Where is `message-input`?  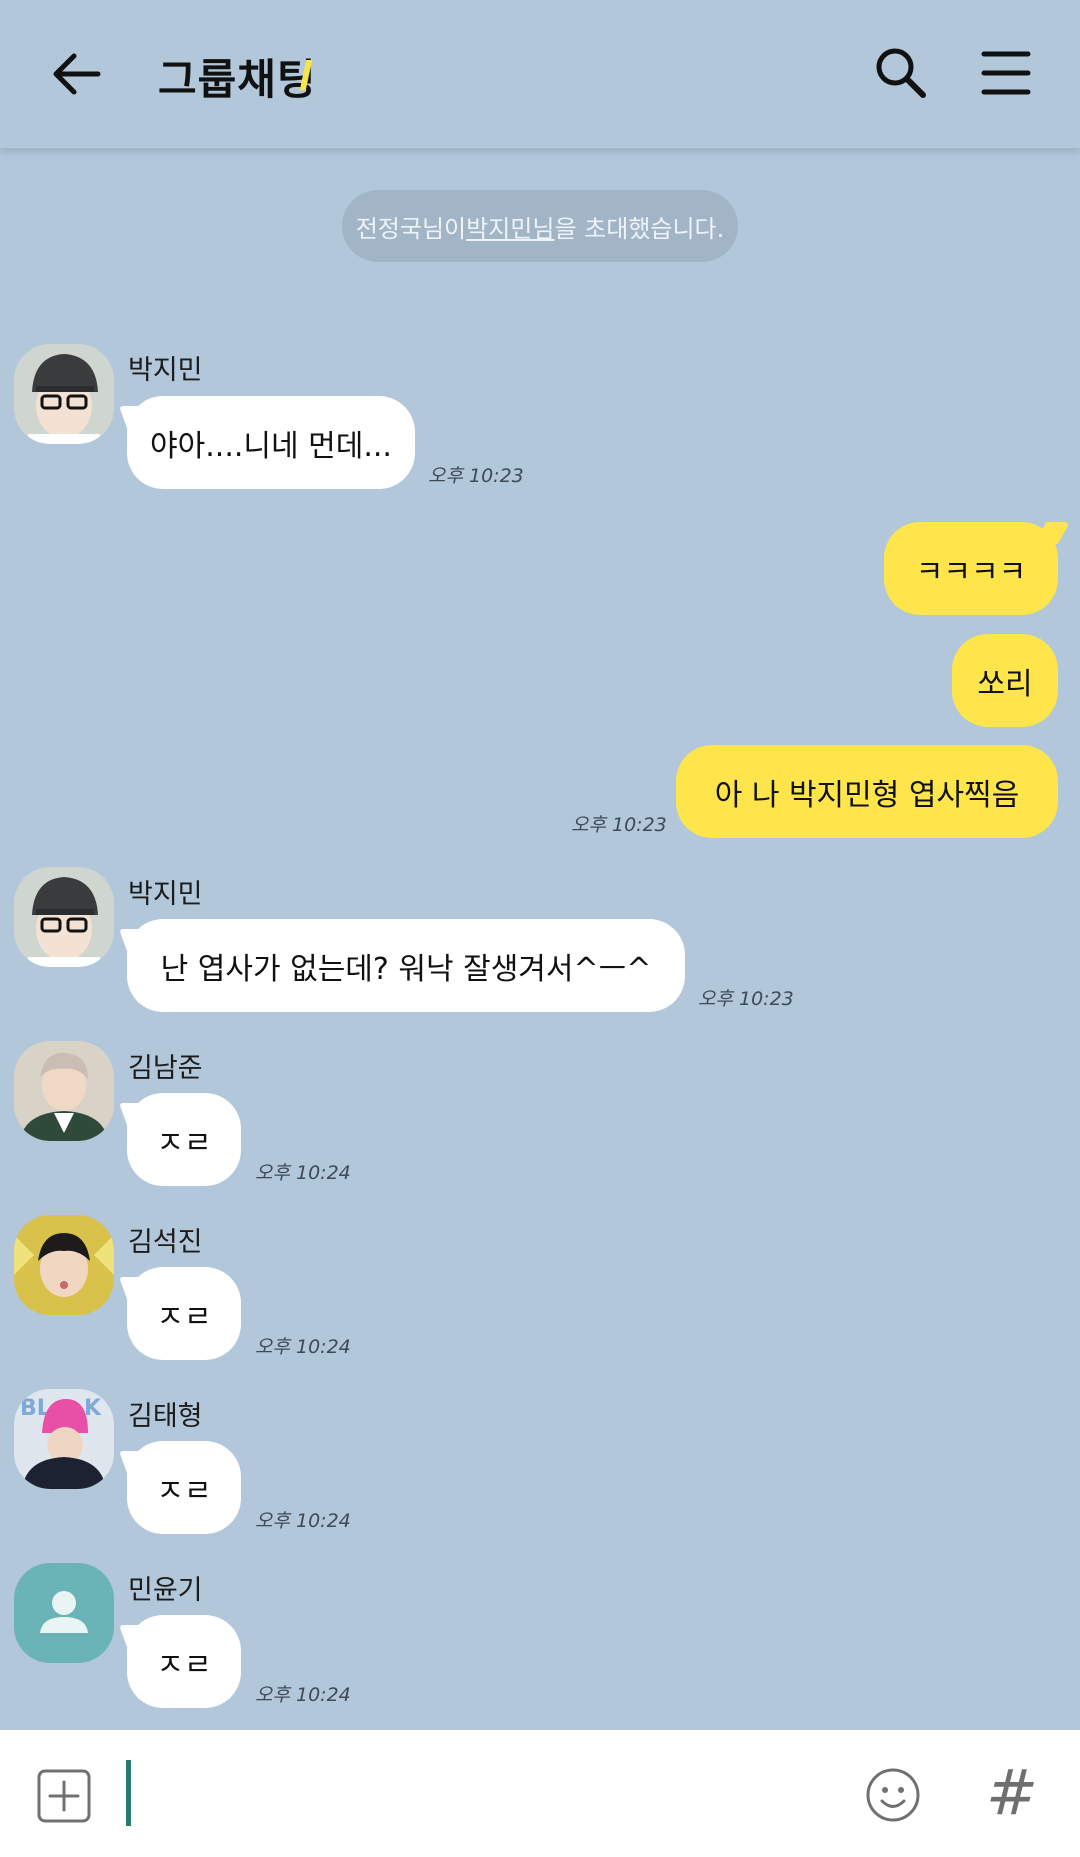
message-input is located at coordinates (492, 1794).